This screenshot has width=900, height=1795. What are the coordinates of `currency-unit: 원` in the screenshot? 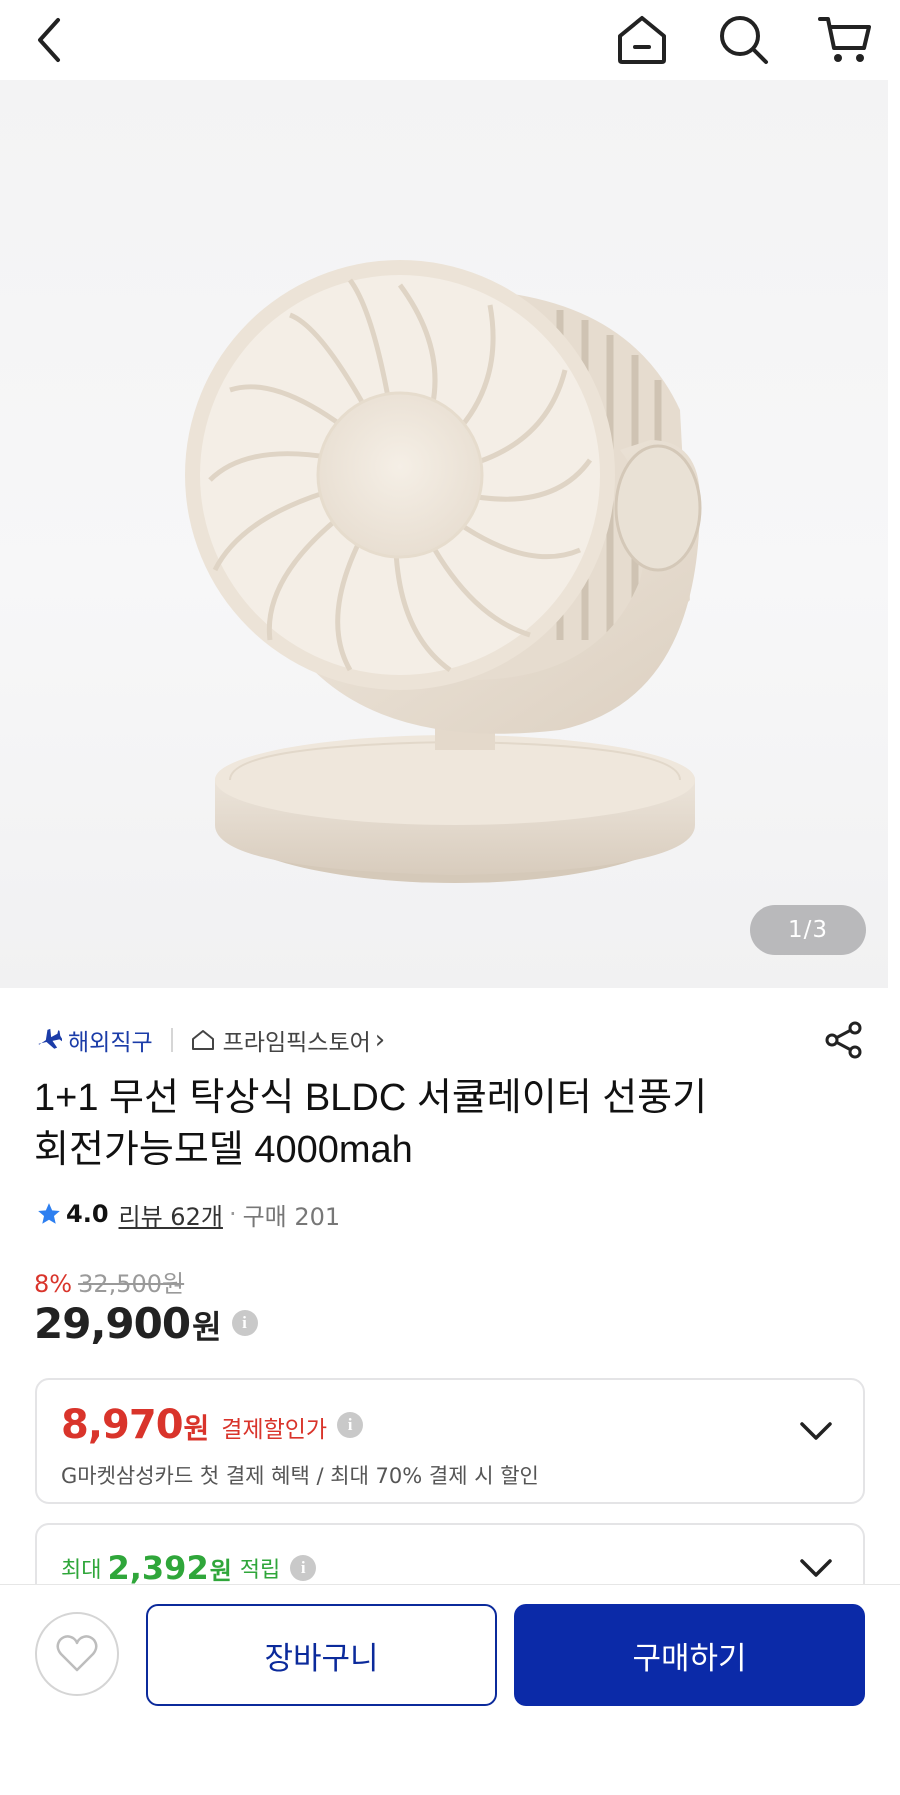 It's located at (207, 1327).